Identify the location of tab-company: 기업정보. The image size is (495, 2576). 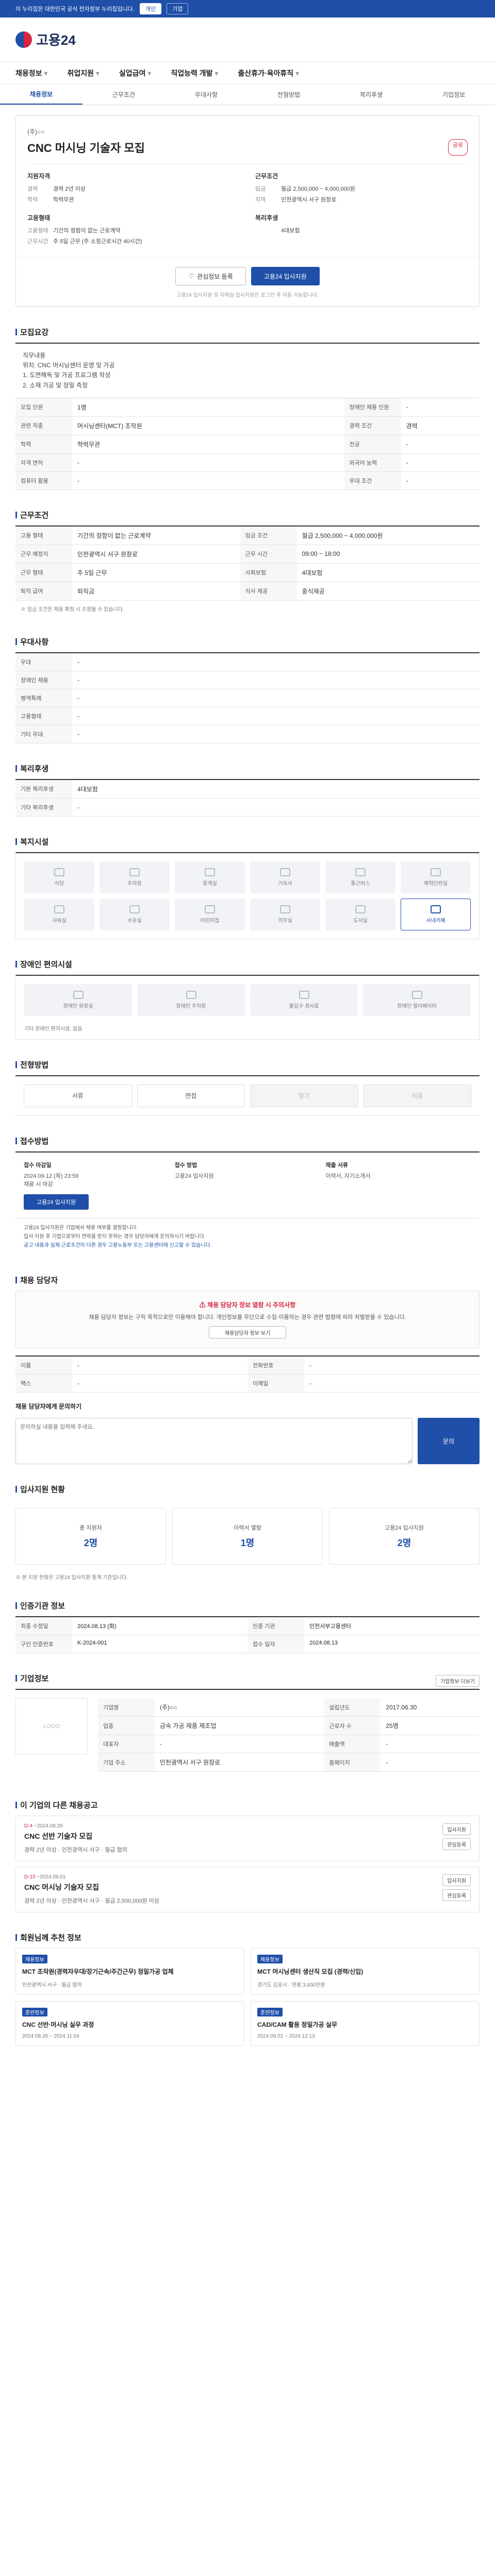
(453, 95).